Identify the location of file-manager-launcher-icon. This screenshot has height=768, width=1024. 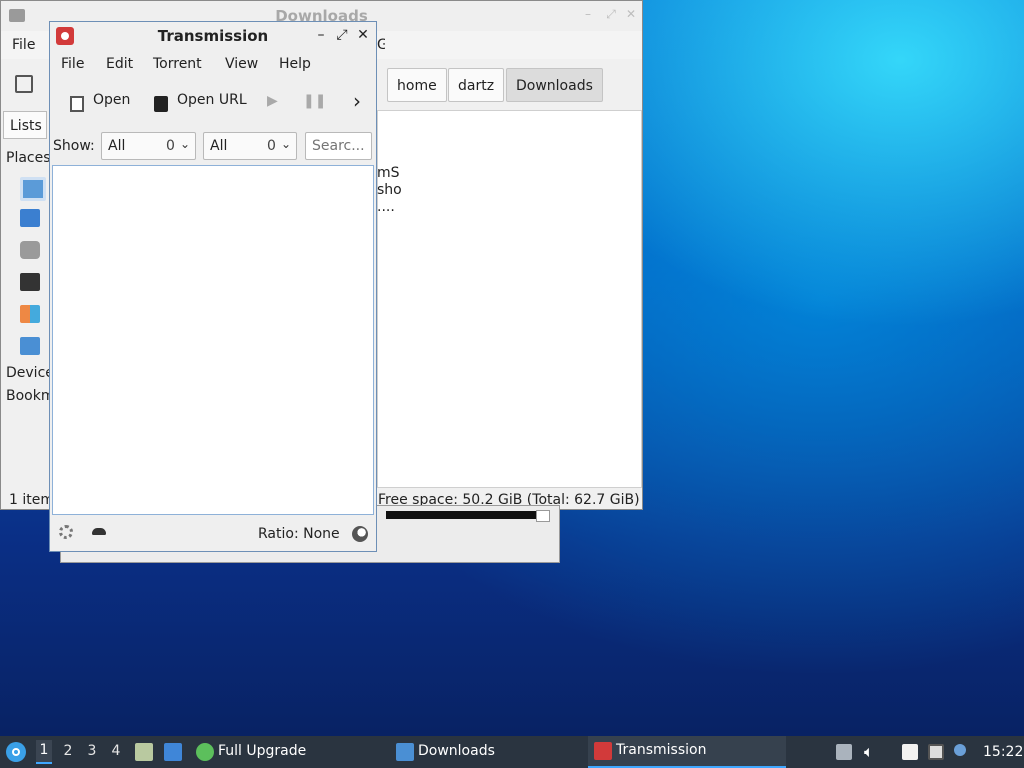
(144, 752).